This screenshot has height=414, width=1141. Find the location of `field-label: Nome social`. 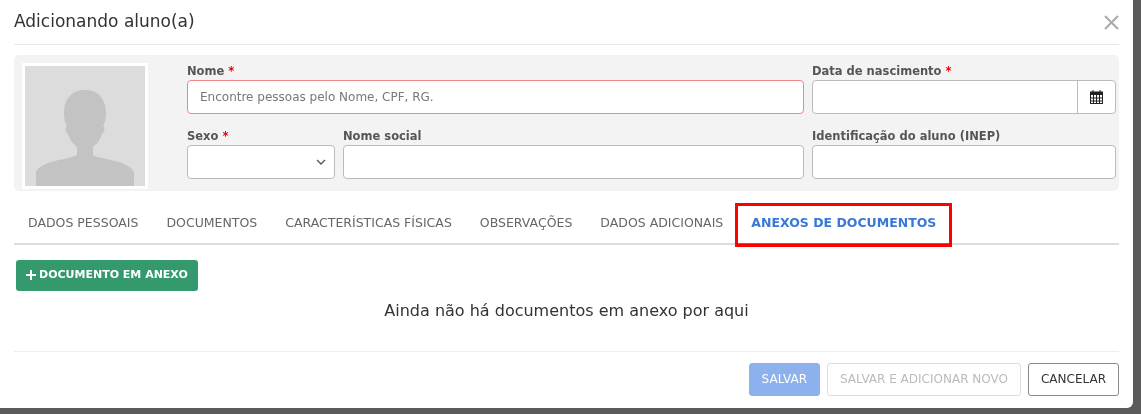

field-label: Nome social is located at coordinates (382, 136).